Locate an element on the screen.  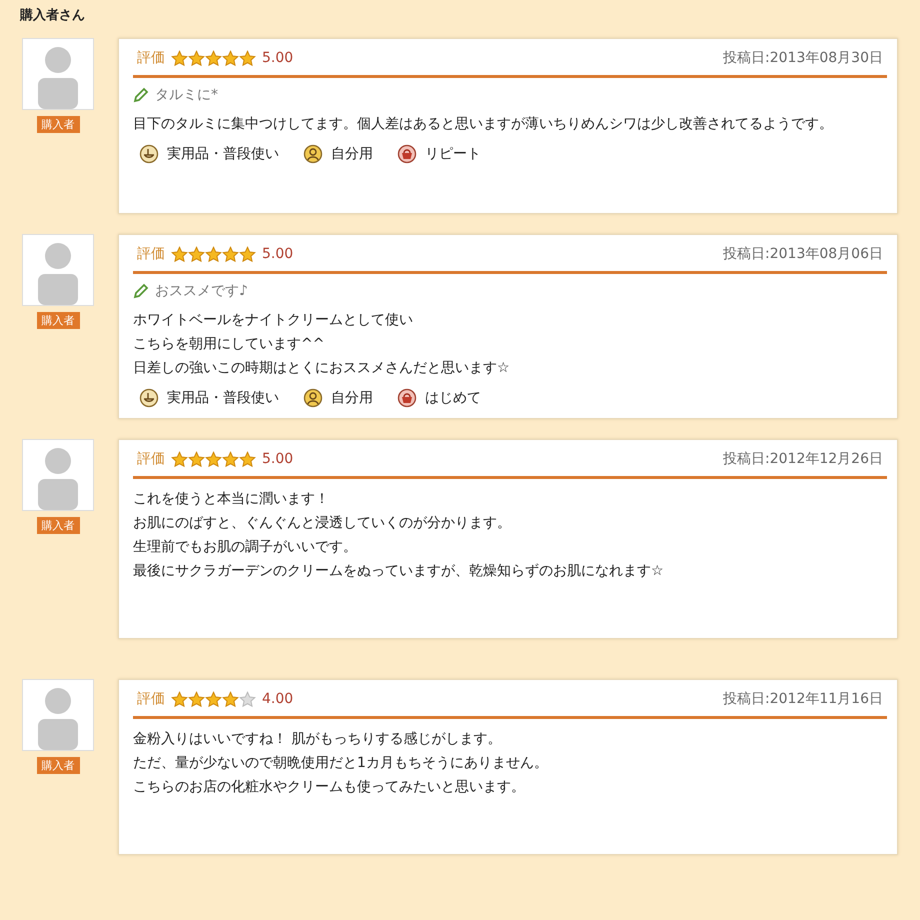
tag-label: はじめて is located at coordinates (453, 398).